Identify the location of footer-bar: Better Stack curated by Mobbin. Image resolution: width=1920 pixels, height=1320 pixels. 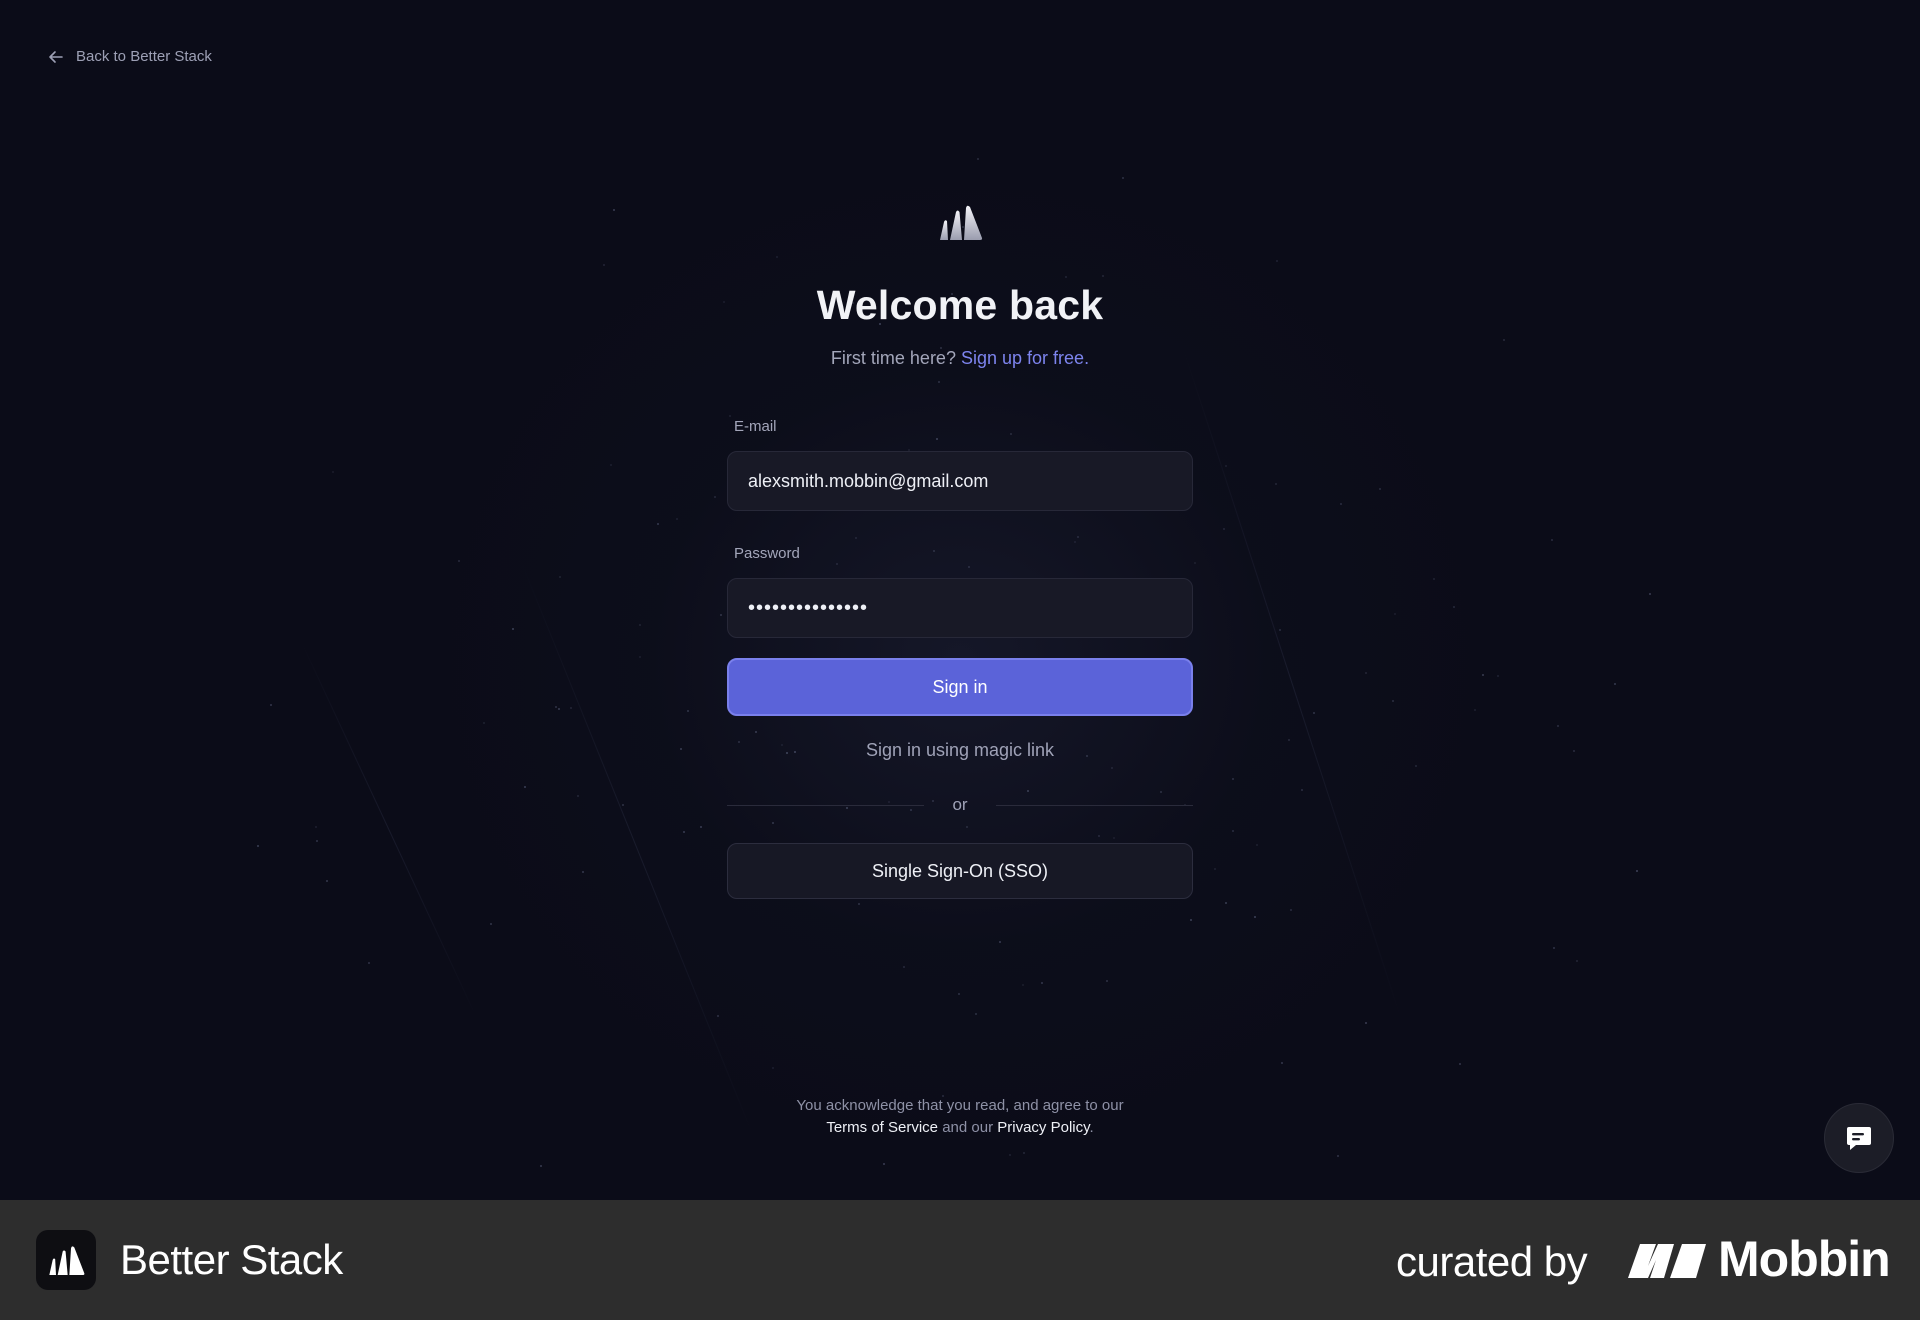
(960, 1260).